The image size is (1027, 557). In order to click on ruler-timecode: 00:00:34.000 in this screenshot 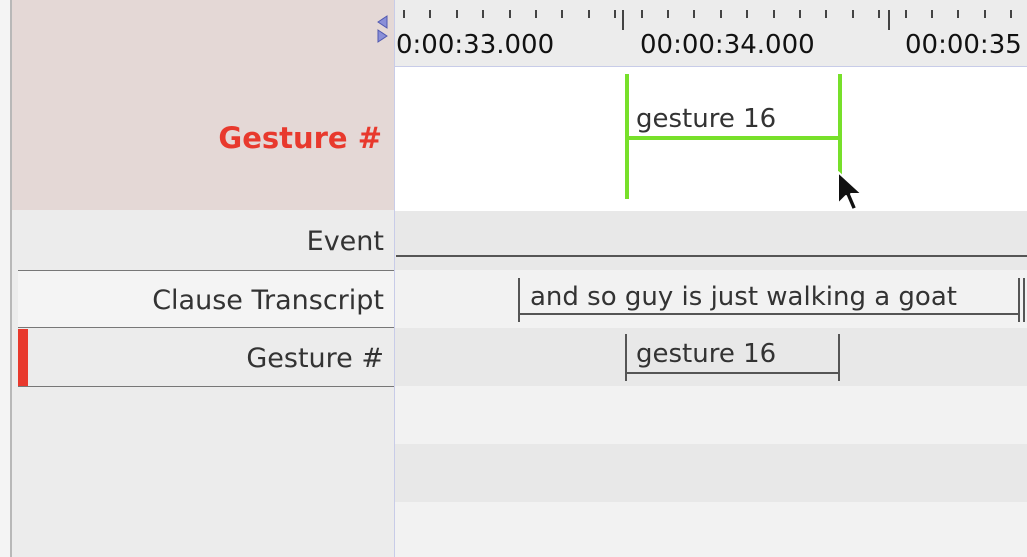, I will do `click(727, 45)`.